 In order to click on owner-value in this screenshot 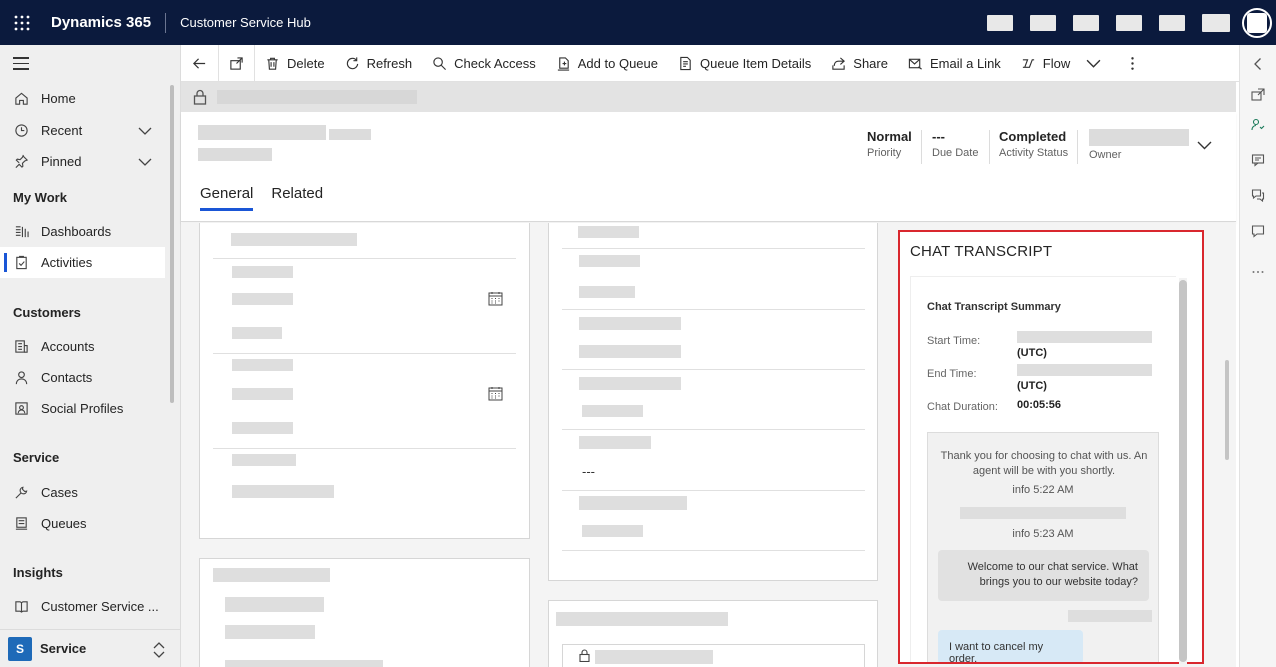, I will do `click(1139, 137)`.